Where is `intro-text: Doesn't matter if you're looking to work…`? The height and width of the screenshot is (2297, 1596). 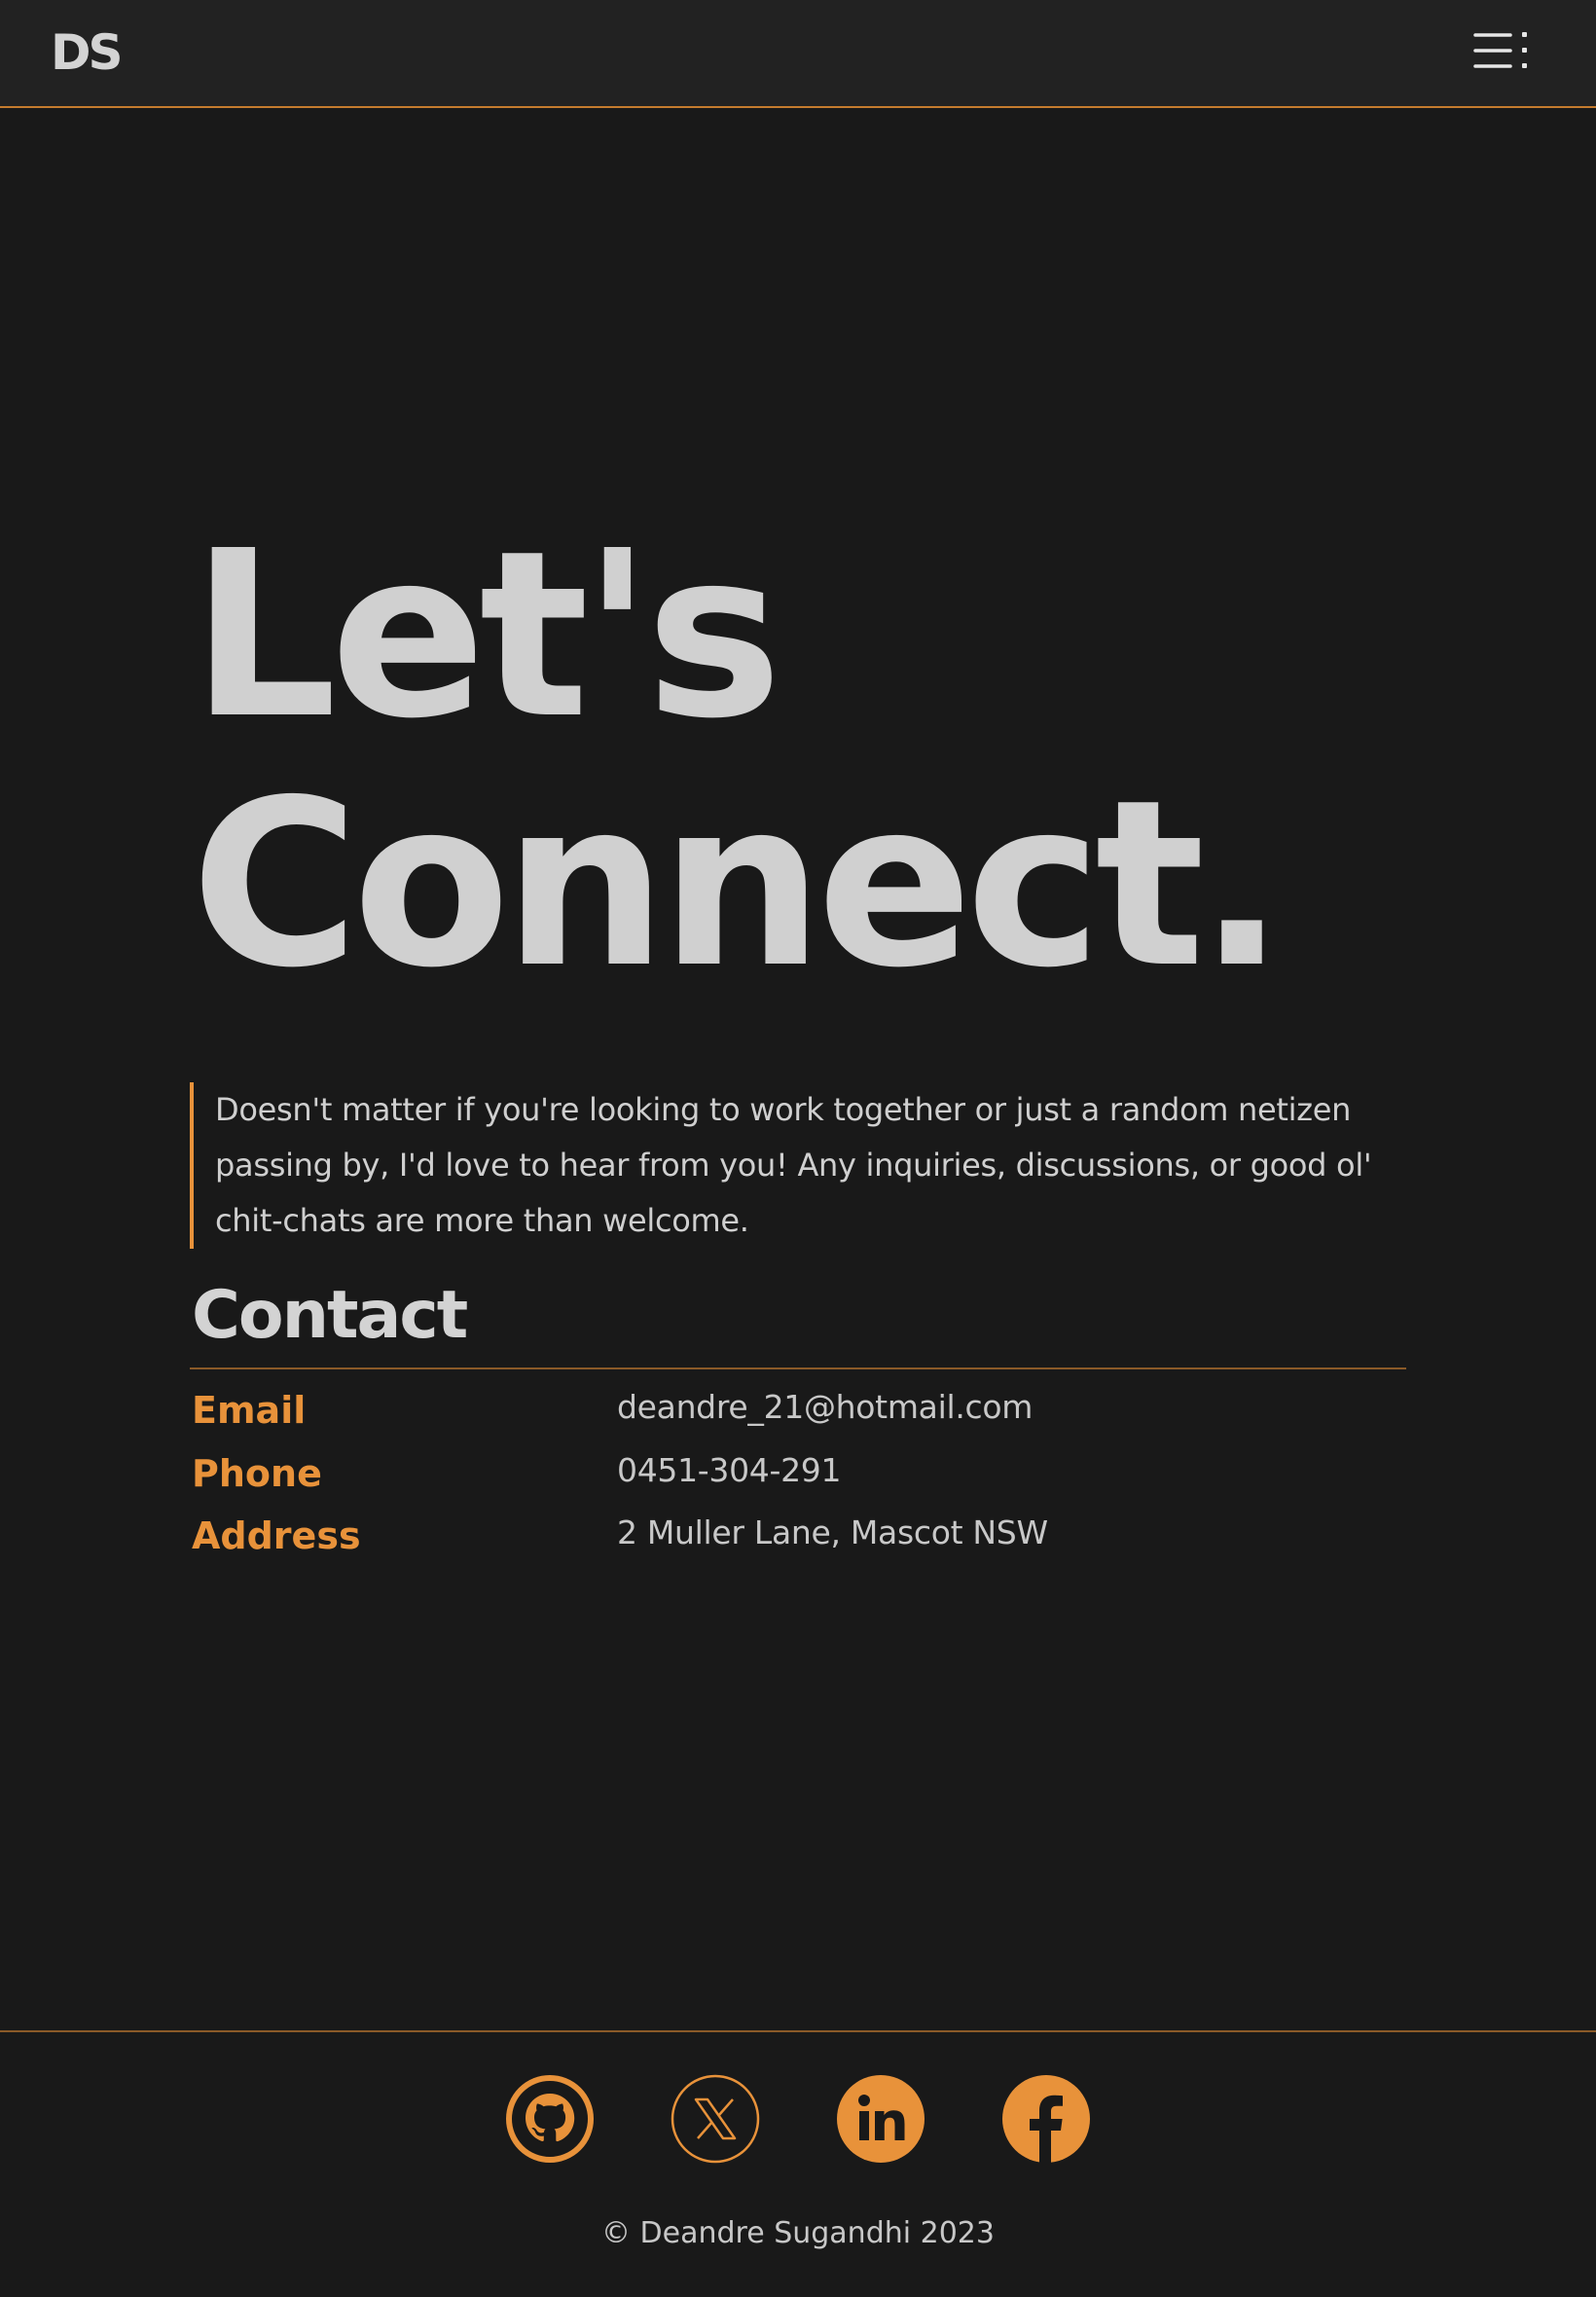 intro-text: Doesn't matter if you're looking to work… is located at coordinates (798, 1165).